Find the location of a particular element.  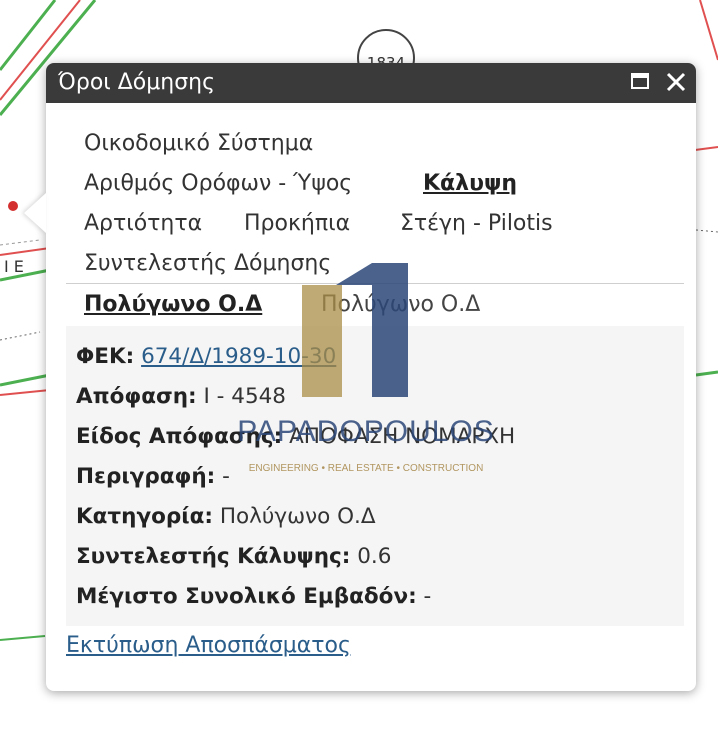

detail-row-coverage-coefficient: Συντελεστής Κάλυψης: 0.6 is located at coordinates (233, 557).